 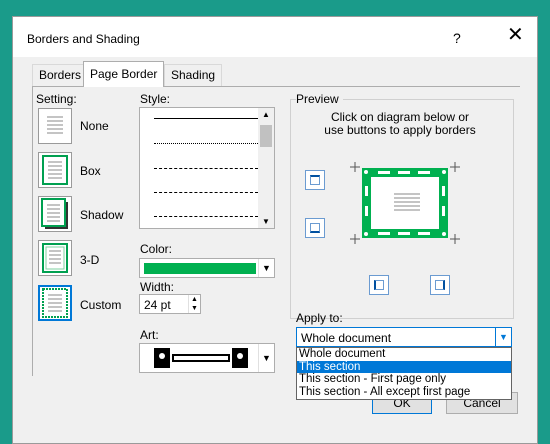 I want to click on scroll-thumb, so click(x=266, y=136).